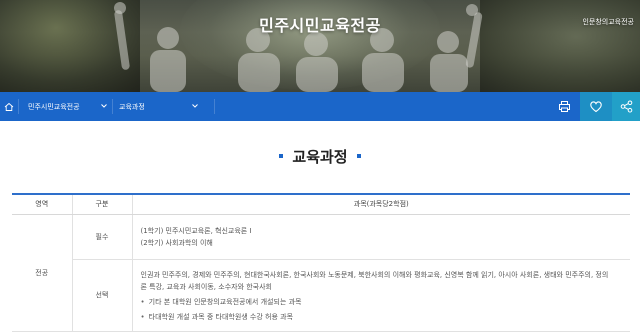 This screenshot has height=332, width=640. I want to click on print-icon, so click(564, 106).